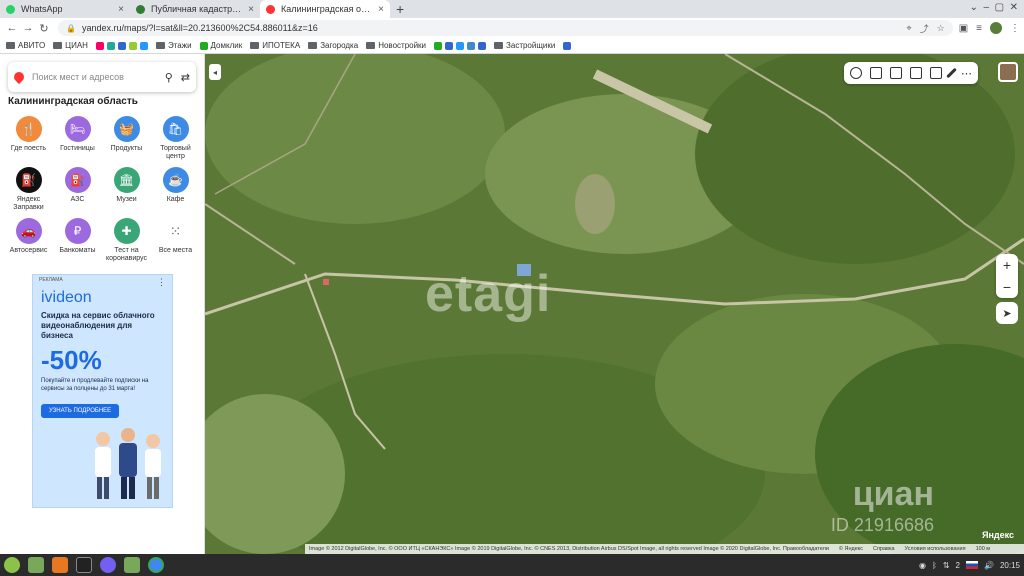 This screenshot has height=576, width=1024. What do you see at coordinates (979, 28) in the screenshot?
I see `media-icon: ≡` at bounding box center [979, 28].